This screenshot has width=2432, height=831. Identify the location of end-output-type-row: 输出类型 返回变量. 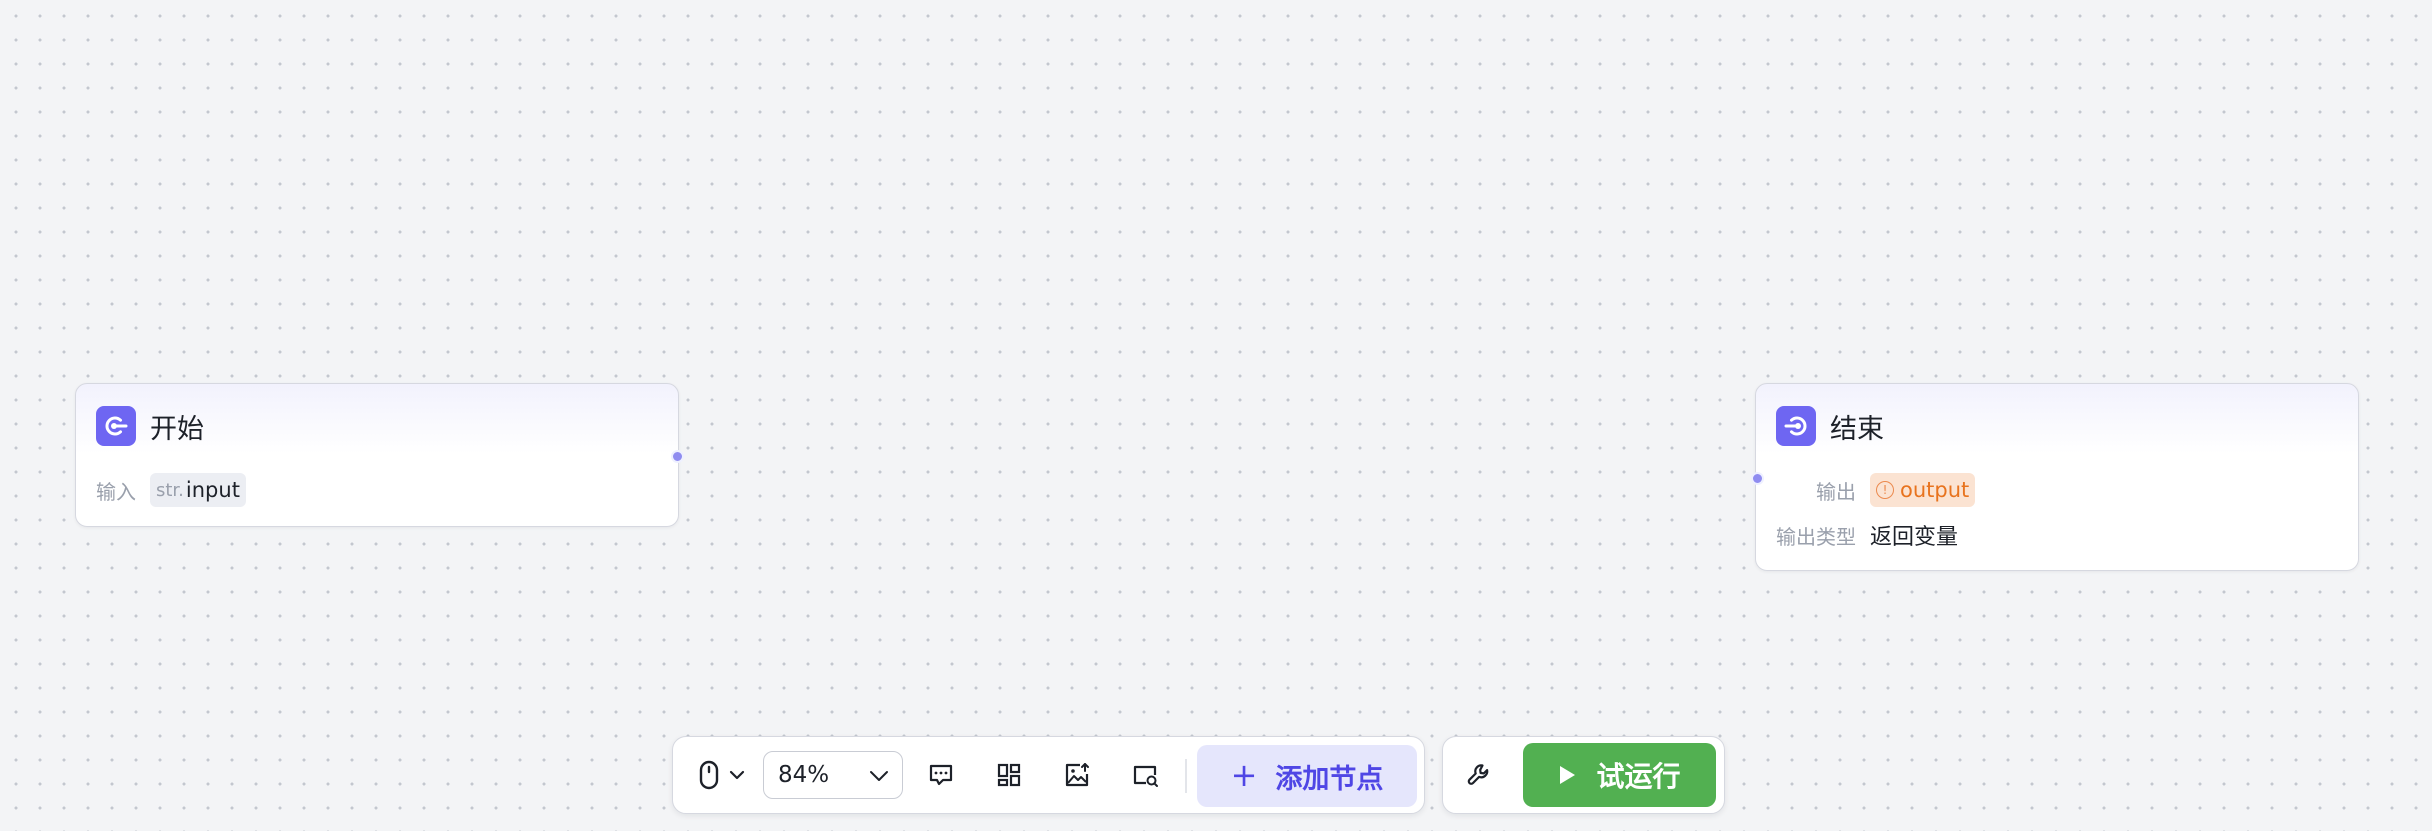
(1867, 535).